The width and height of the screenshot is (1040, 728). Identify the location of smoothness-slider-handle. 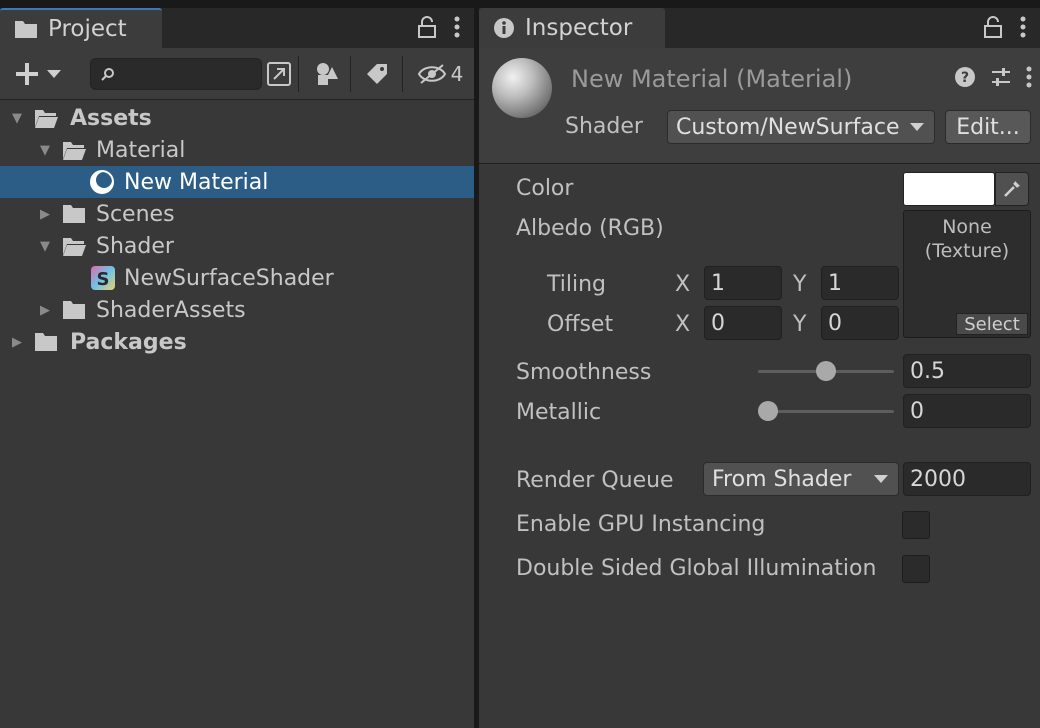
(826, 371).